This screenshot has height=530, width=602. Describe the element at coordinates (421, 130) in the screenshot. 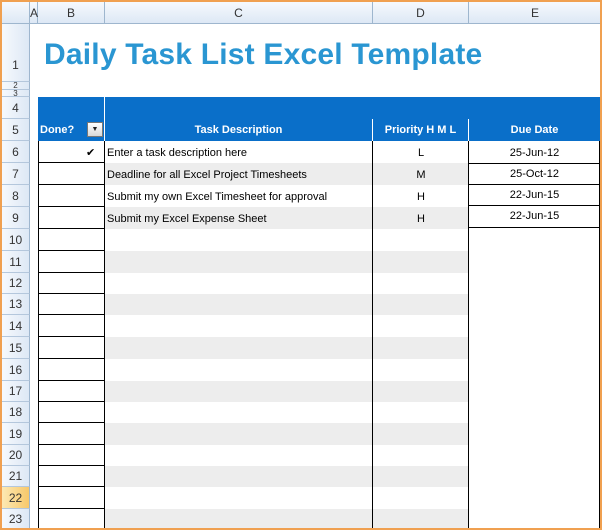

I see `header-priority: Priority H M L` at that location.